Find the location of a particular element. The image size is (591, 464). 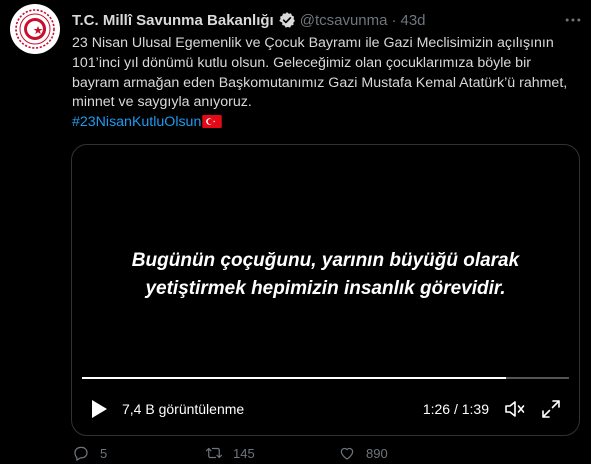

play-button is located at coordinates (99, 409).